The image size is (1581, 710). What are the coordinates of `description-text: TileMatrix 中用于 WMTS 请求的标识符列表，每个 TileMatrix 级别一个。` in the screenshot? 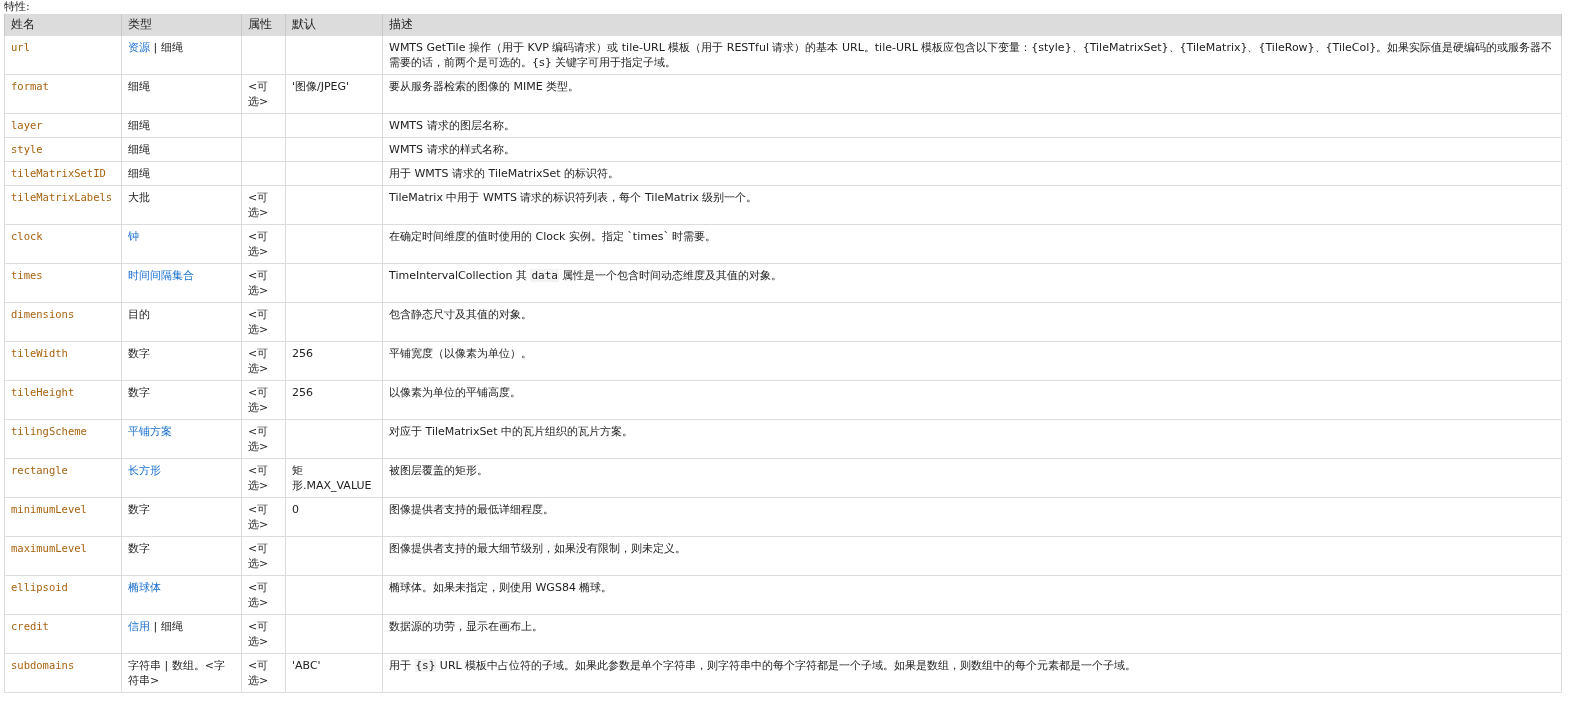 It's located at (574, 197).